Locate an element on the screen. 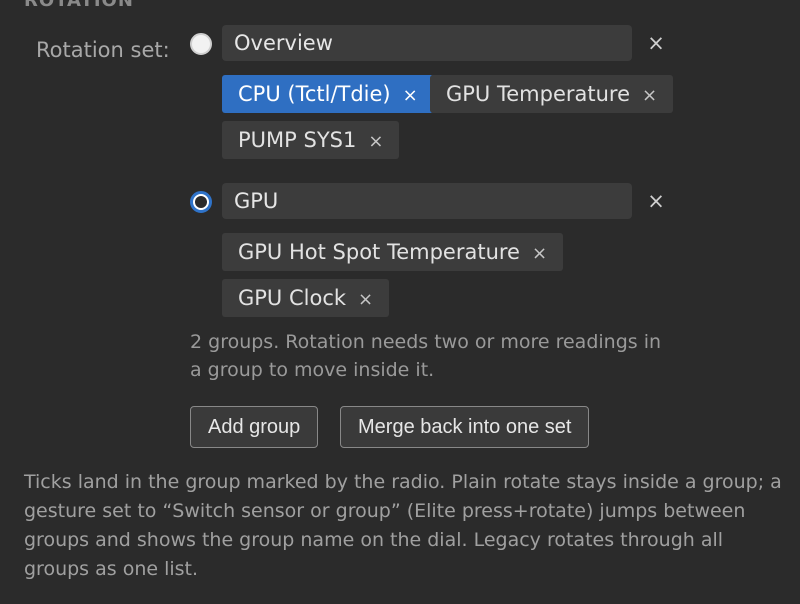 The height and width of the screenshot is (604, 800). section-heading: ROTATION is located at coordinates (79, 5).